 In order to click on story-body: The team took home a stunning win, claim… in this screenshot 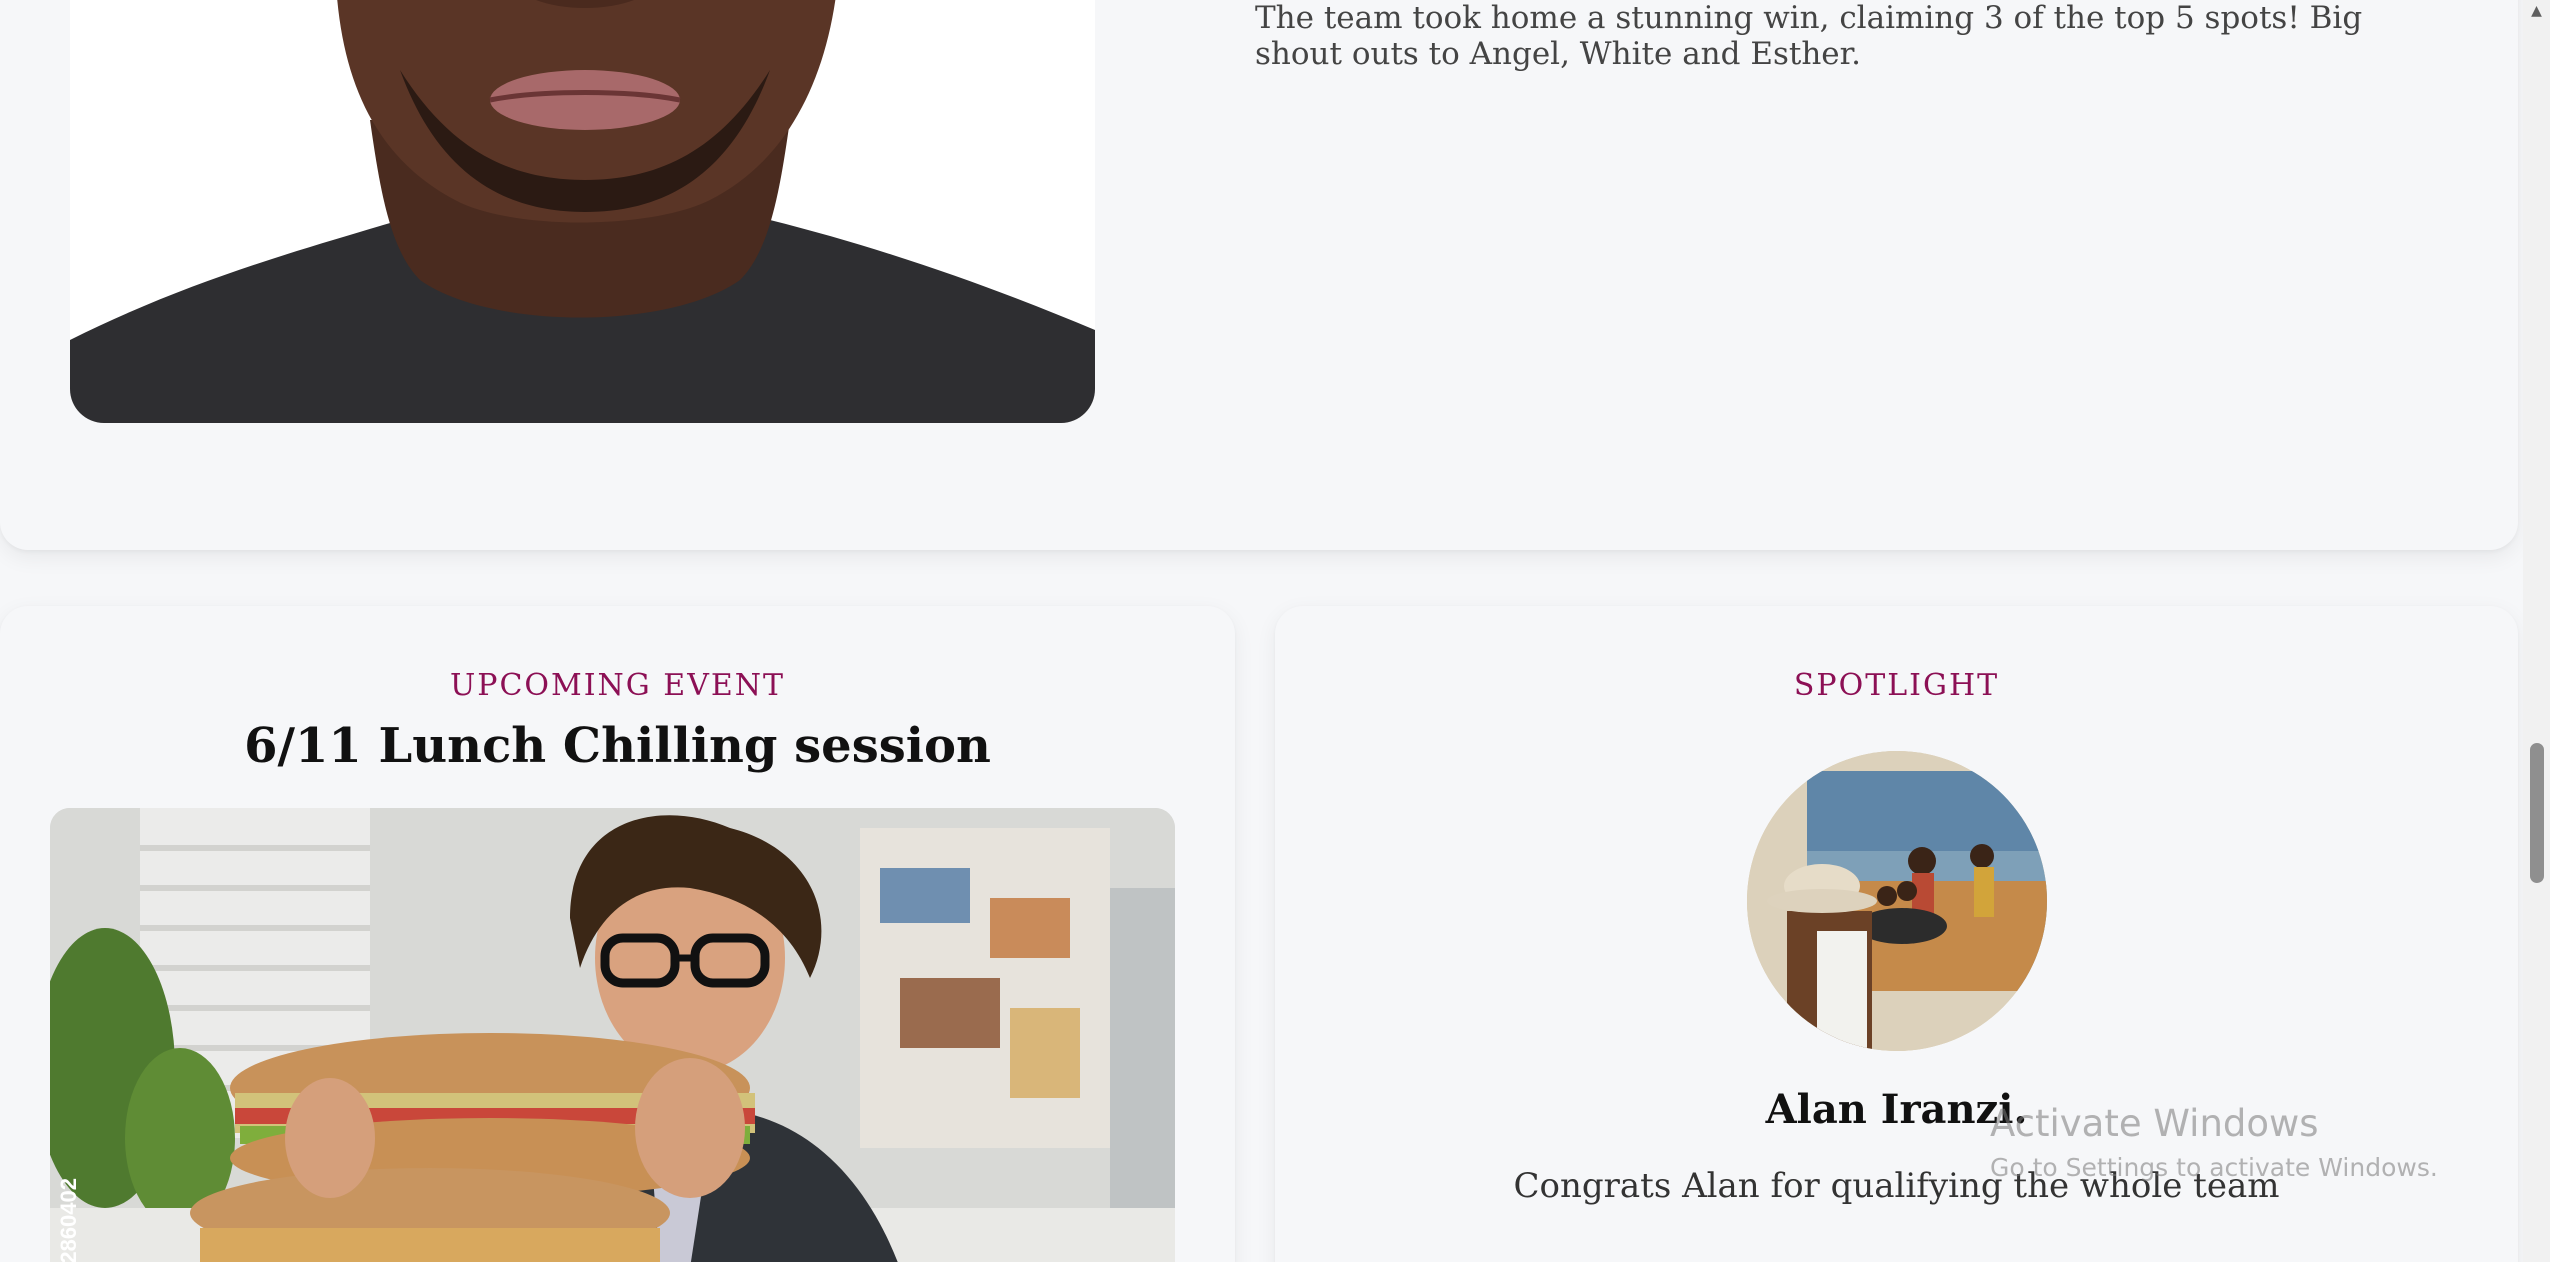, I will do `click(1809, 36)`.